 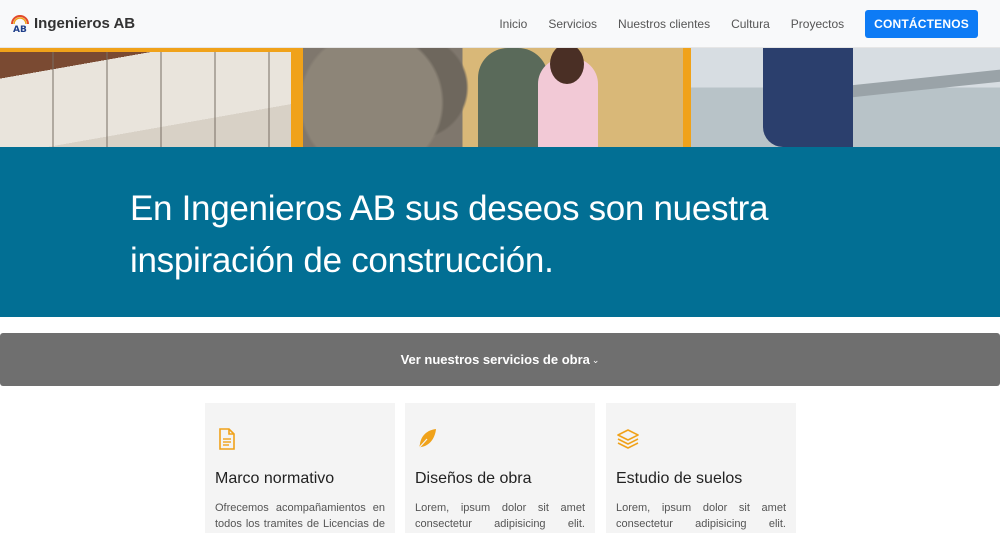 What do you see at coordinates (513, 24) in the screenshot?
I see `nav-link-inicio: Inicio` at bounding box center [513, 24].